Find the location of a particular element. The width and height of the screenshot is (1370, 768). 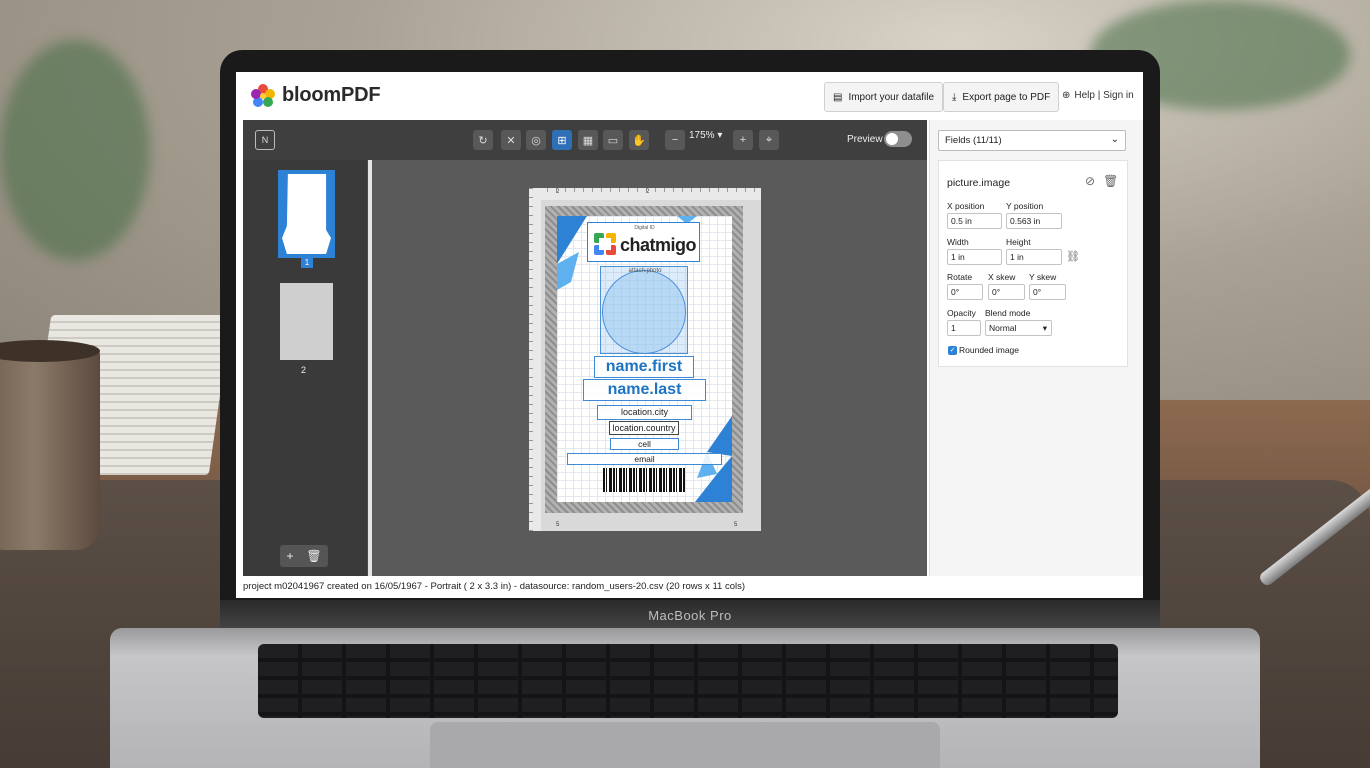

rounded-image-label: Rounded image is located at coordinates (989, 350).